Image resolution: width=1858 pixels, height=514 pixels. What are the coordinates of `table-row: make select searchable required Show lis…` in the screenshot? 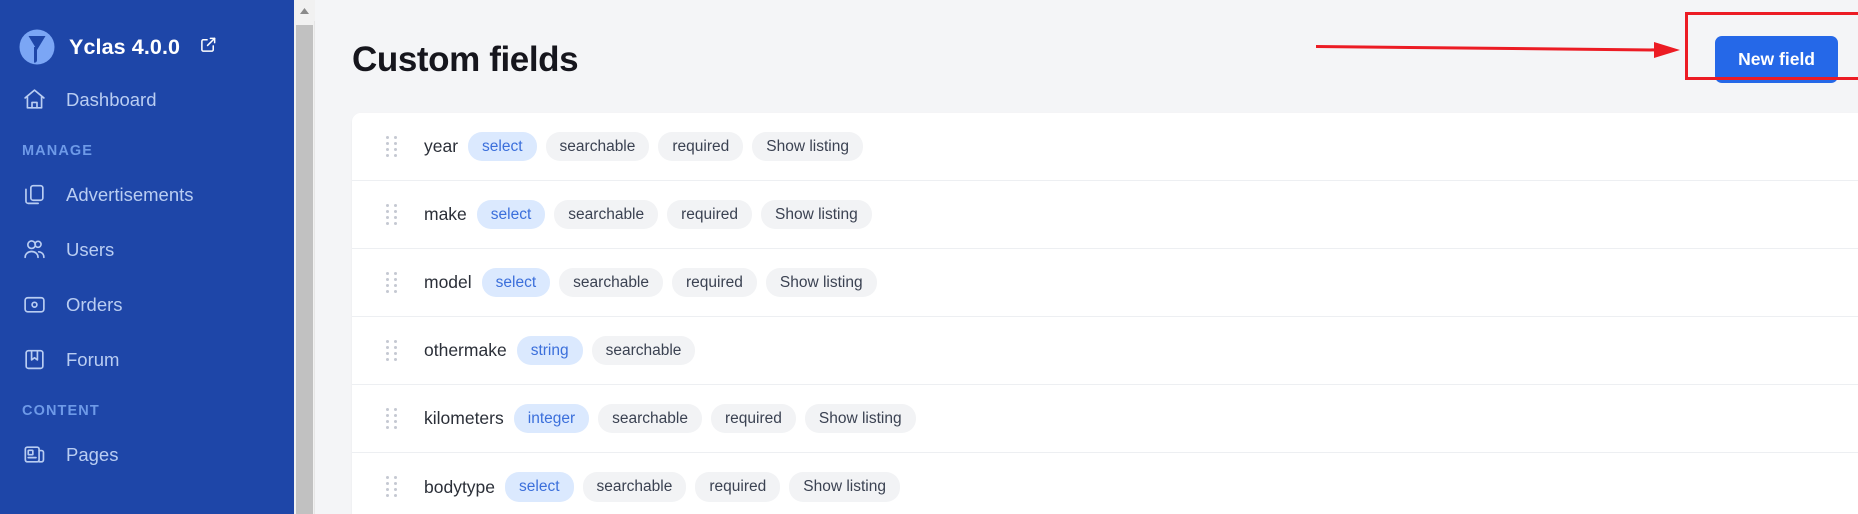 It's located at (1105, 215).